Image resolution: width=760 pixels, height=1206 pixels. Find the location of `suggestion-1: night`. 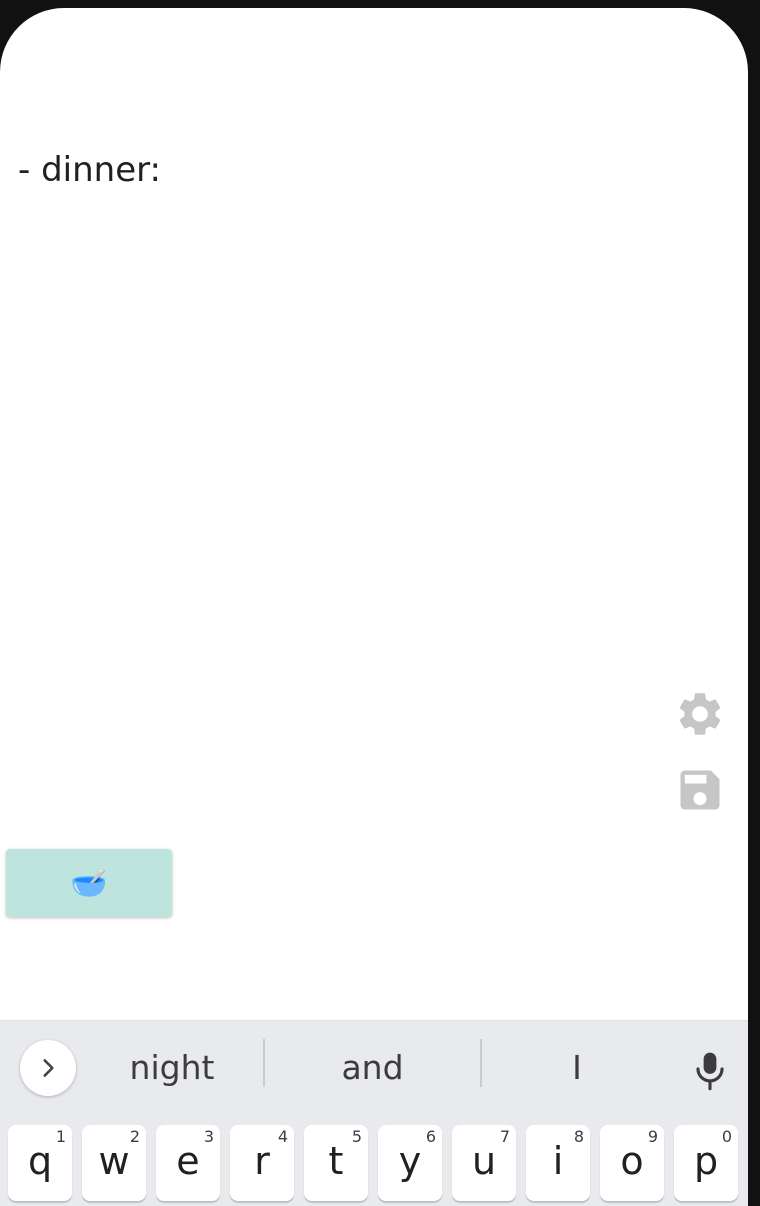

suggestion-1: night is located at coordinates (172, 1067).